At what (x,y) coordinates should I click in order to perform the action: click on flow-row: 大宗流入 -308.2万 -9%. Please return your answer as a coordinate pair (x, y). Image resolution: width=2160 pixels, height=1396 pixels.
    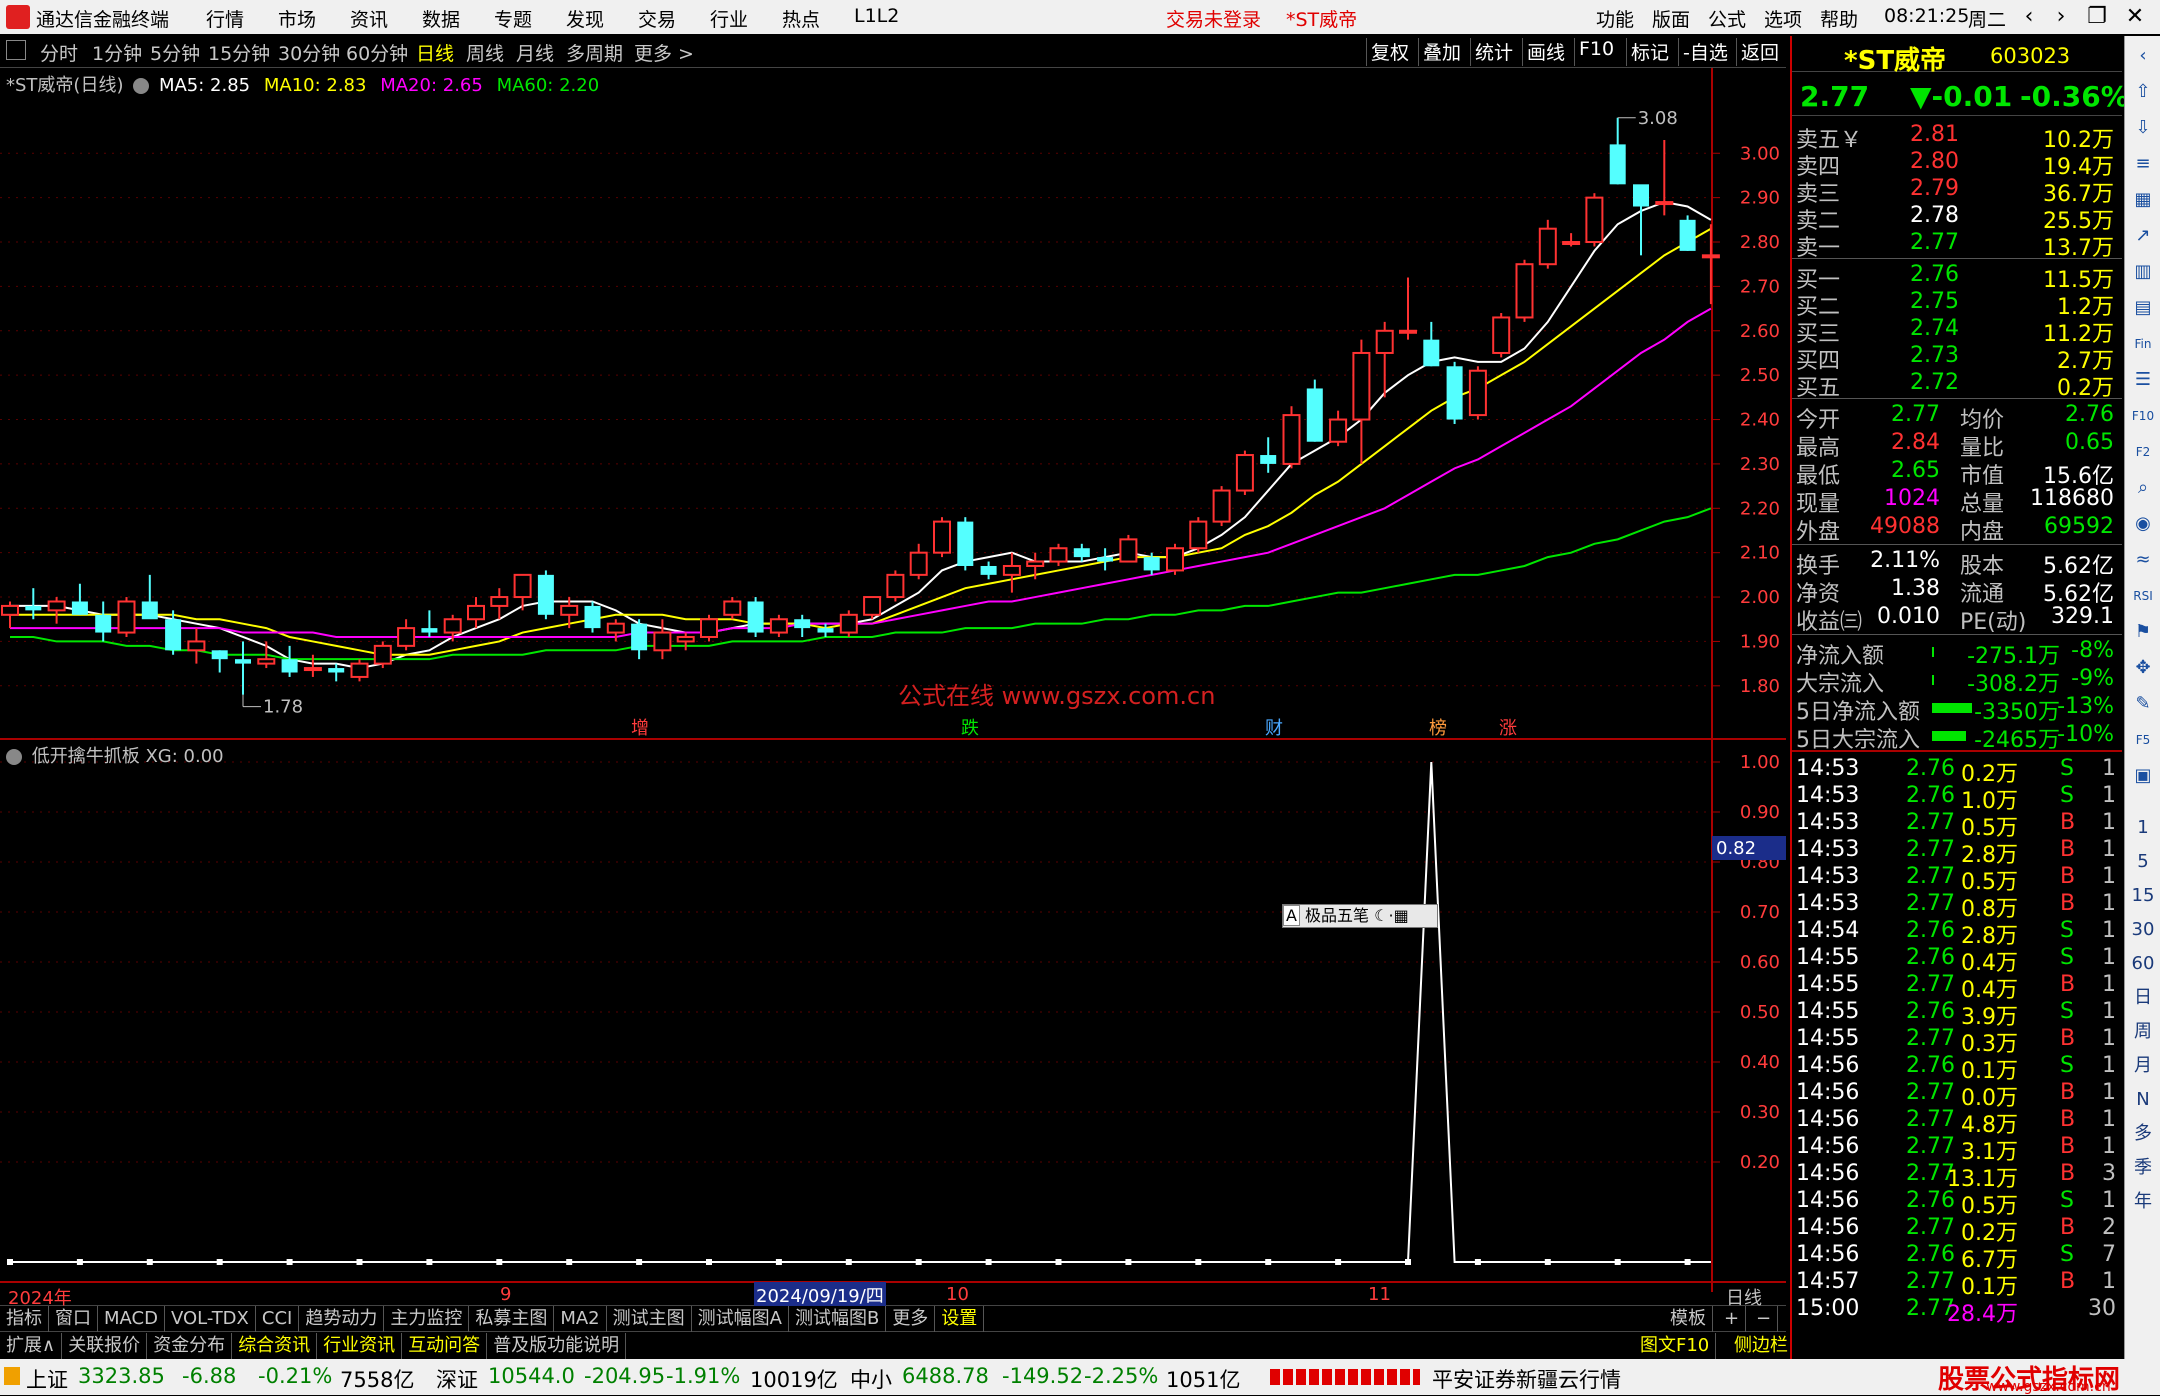
    Looking at the image, I should click on (1957, 681).